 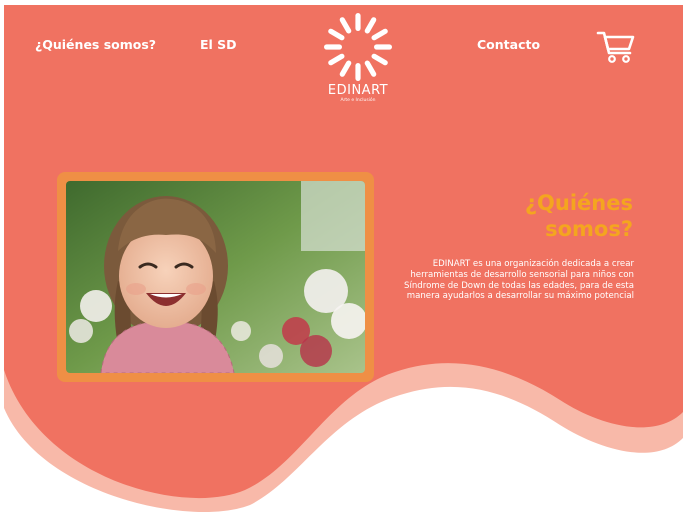 I want to click on logo: EDINART Arte e Inclusión, so click(x=358, y=56).